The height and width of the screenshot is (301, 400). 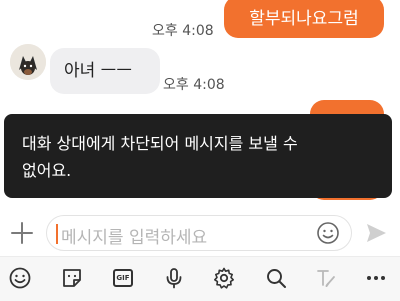 I want to click on dog-avatar-image, so click(x=28, y=62).